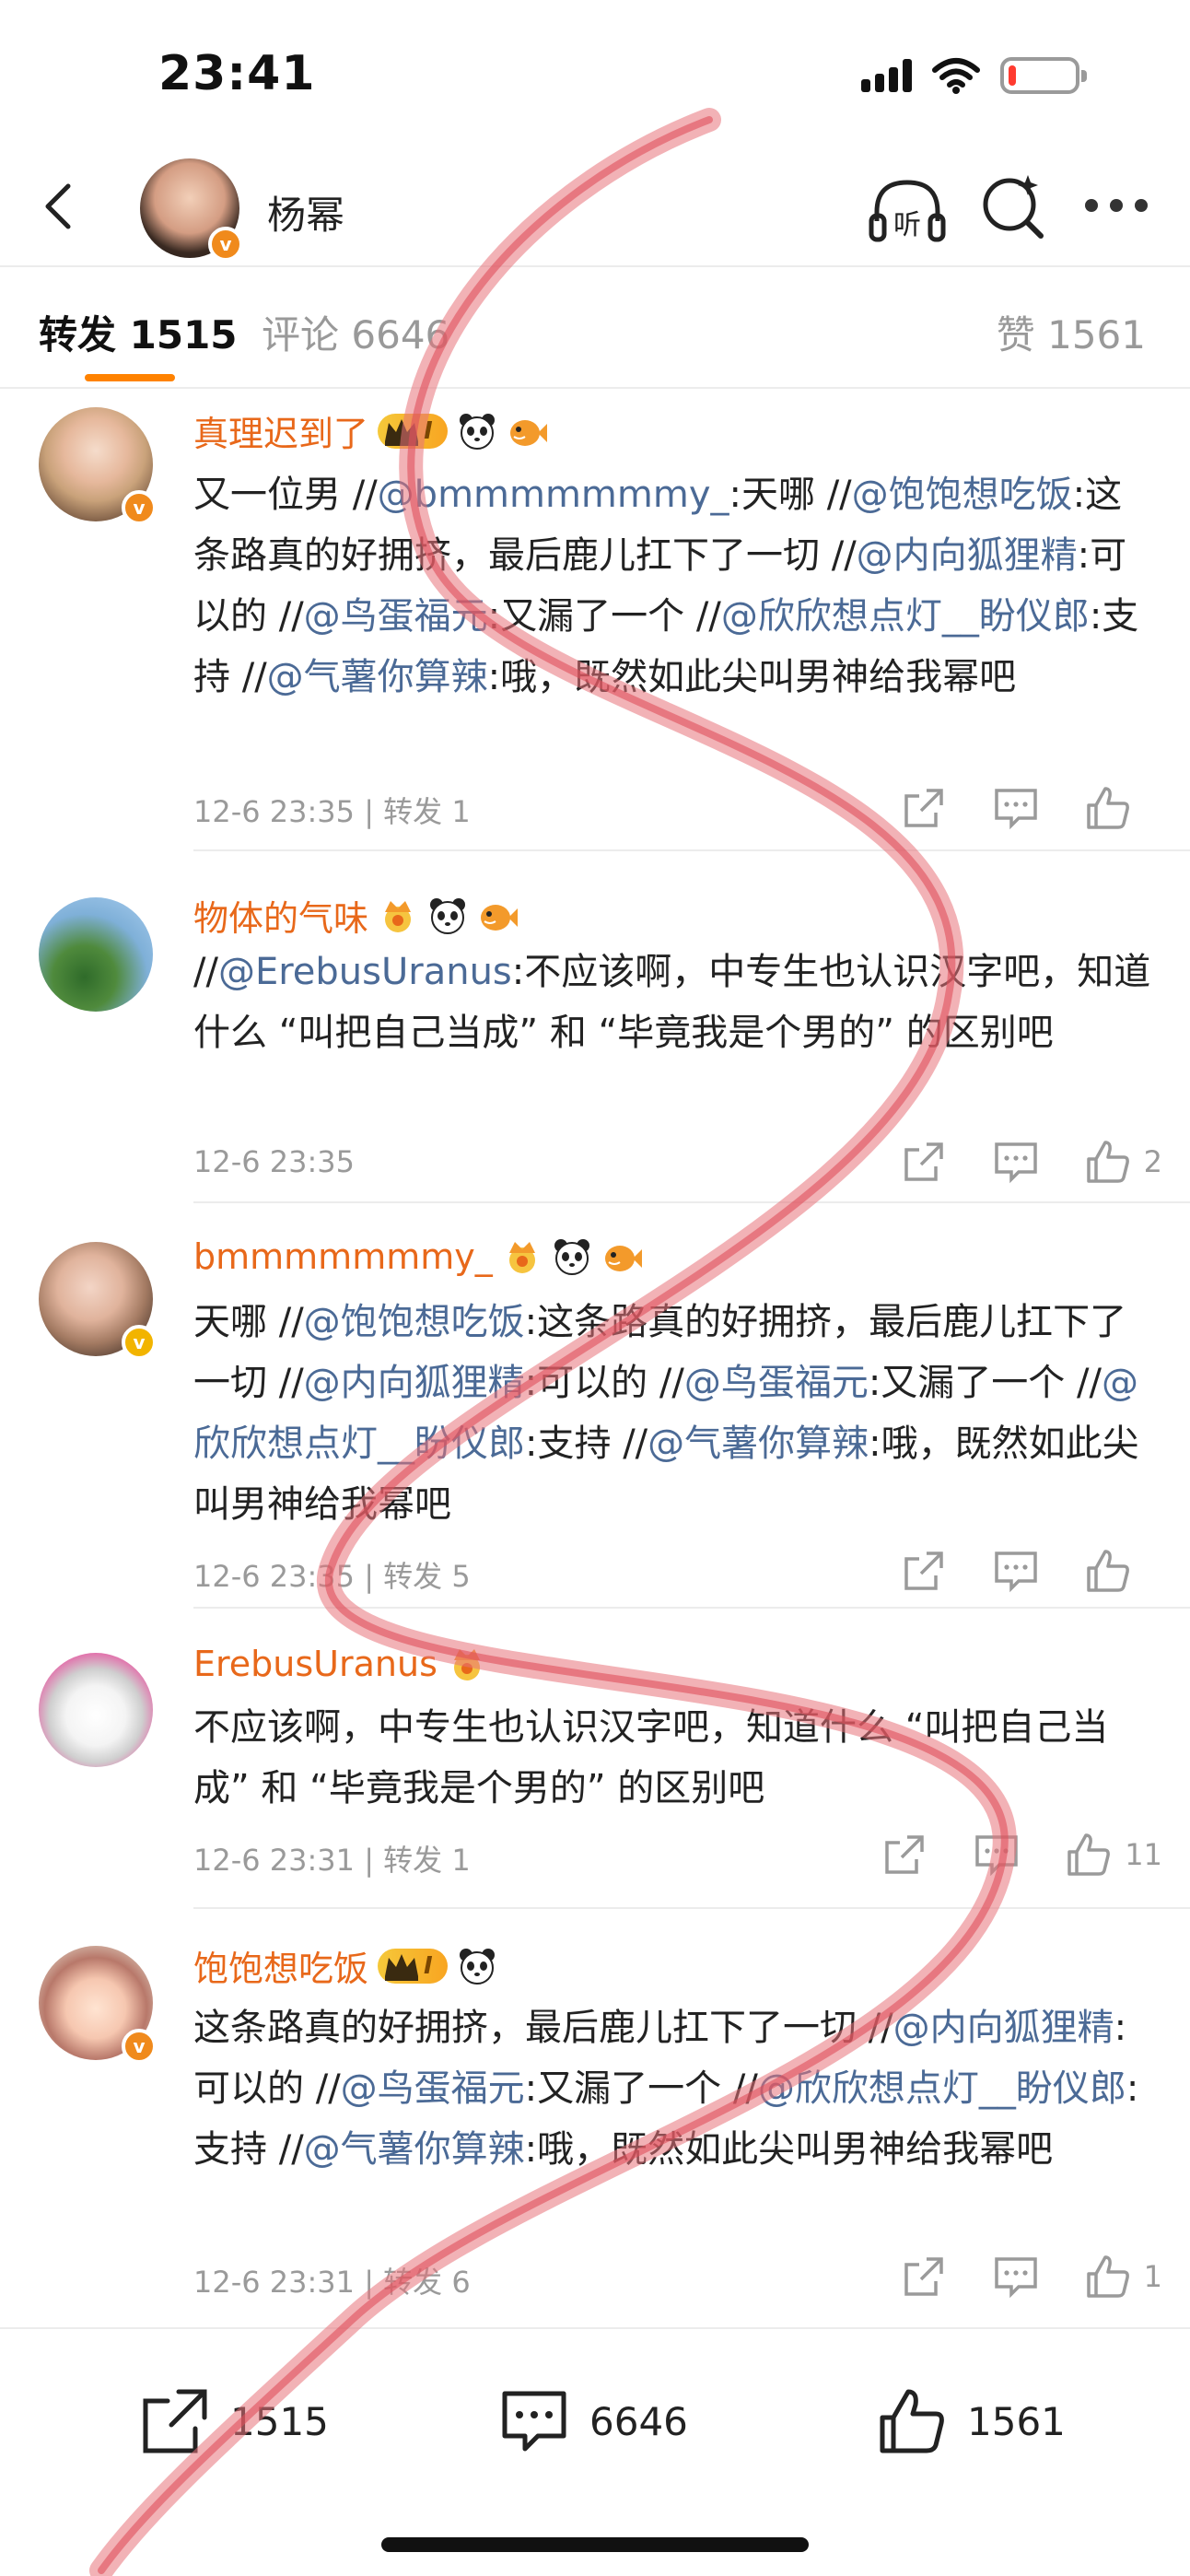 The height and width of the screenshot is (2576, 1190). I want to click on repost-button: 1515, so click(233, 2421).